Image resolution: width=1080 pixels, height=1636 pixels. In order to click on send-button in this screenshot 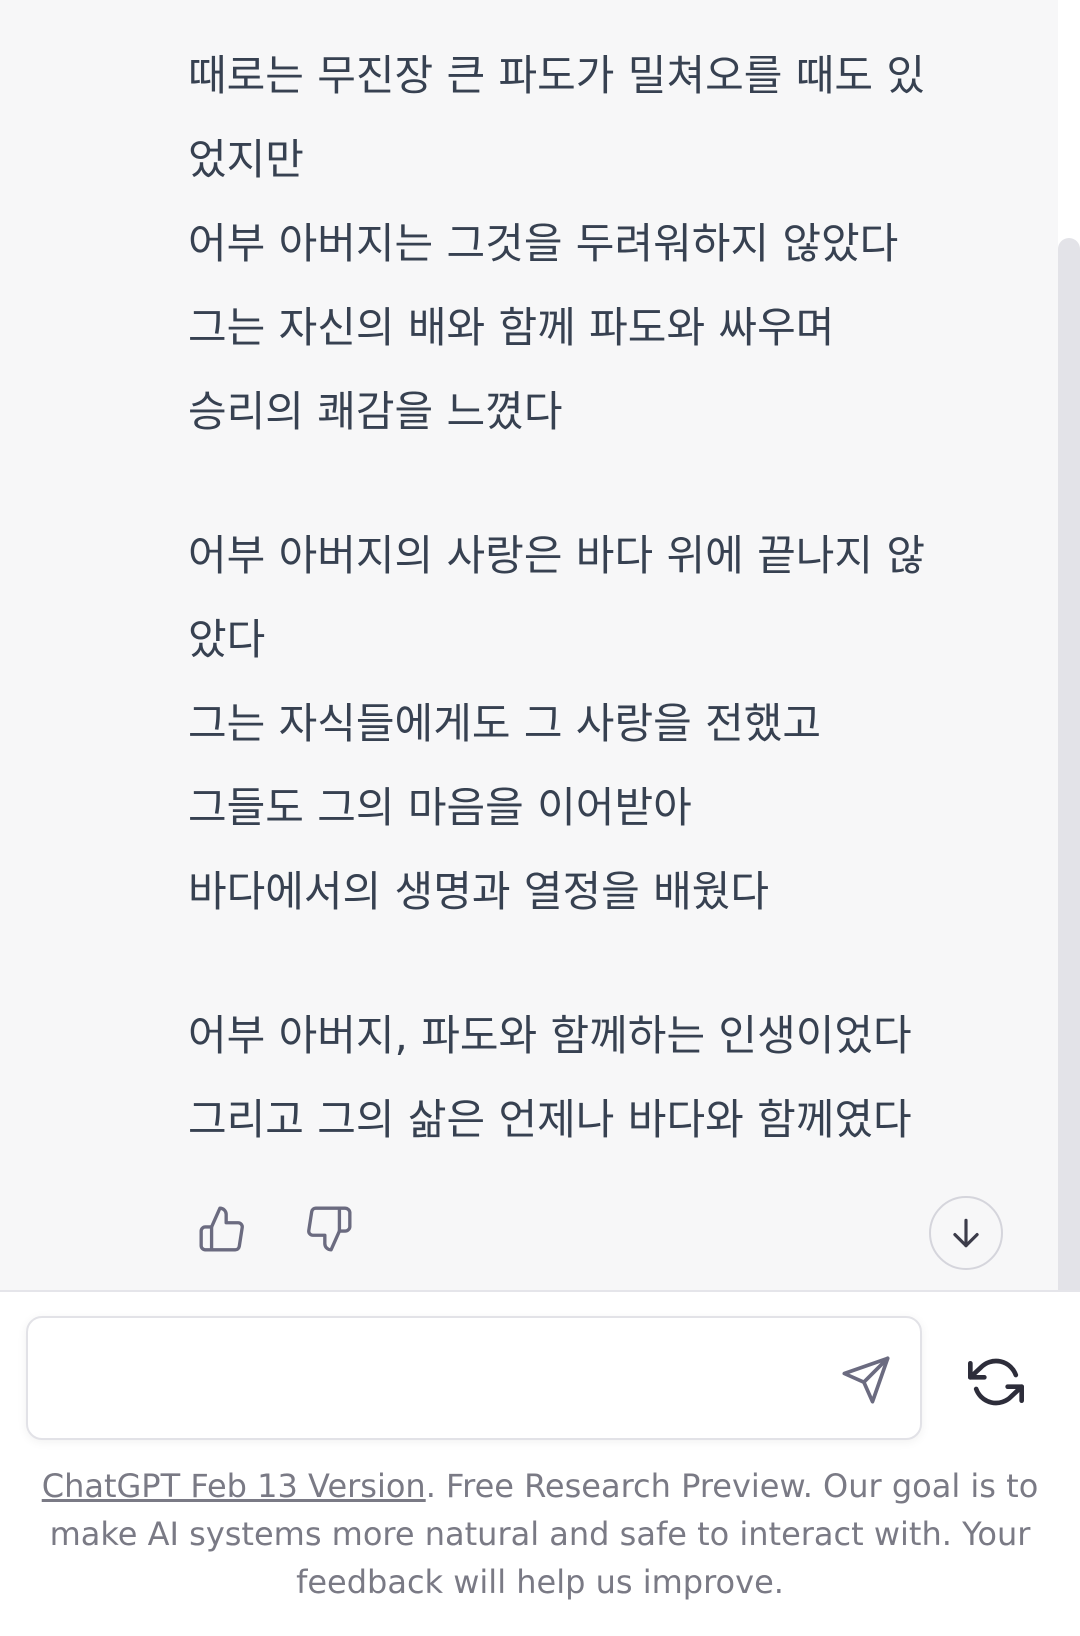, I will do `click(866, 1380)`.